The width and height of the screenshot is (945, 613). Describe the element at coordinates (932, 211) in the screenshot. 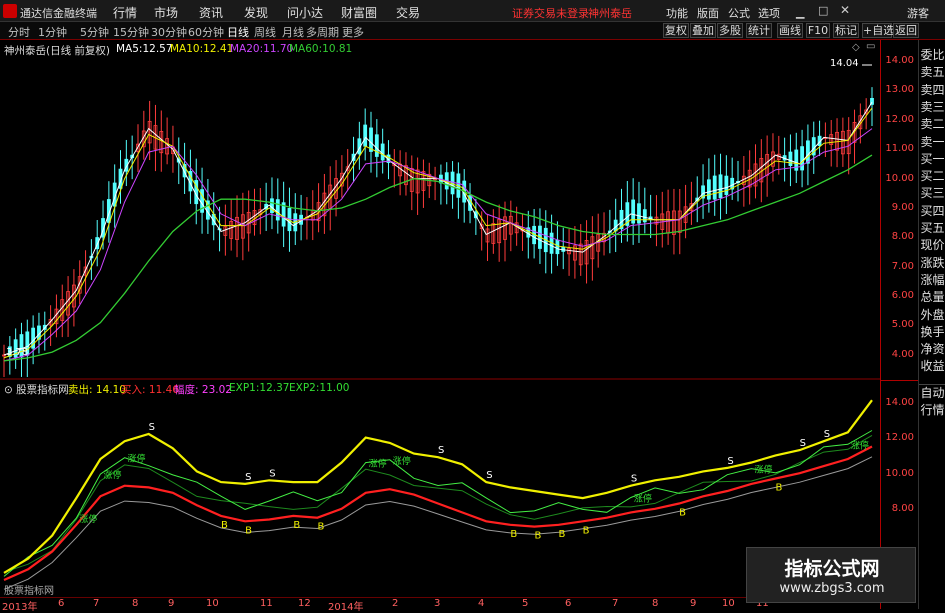

I see `sidebar-item: 买四` at that location.